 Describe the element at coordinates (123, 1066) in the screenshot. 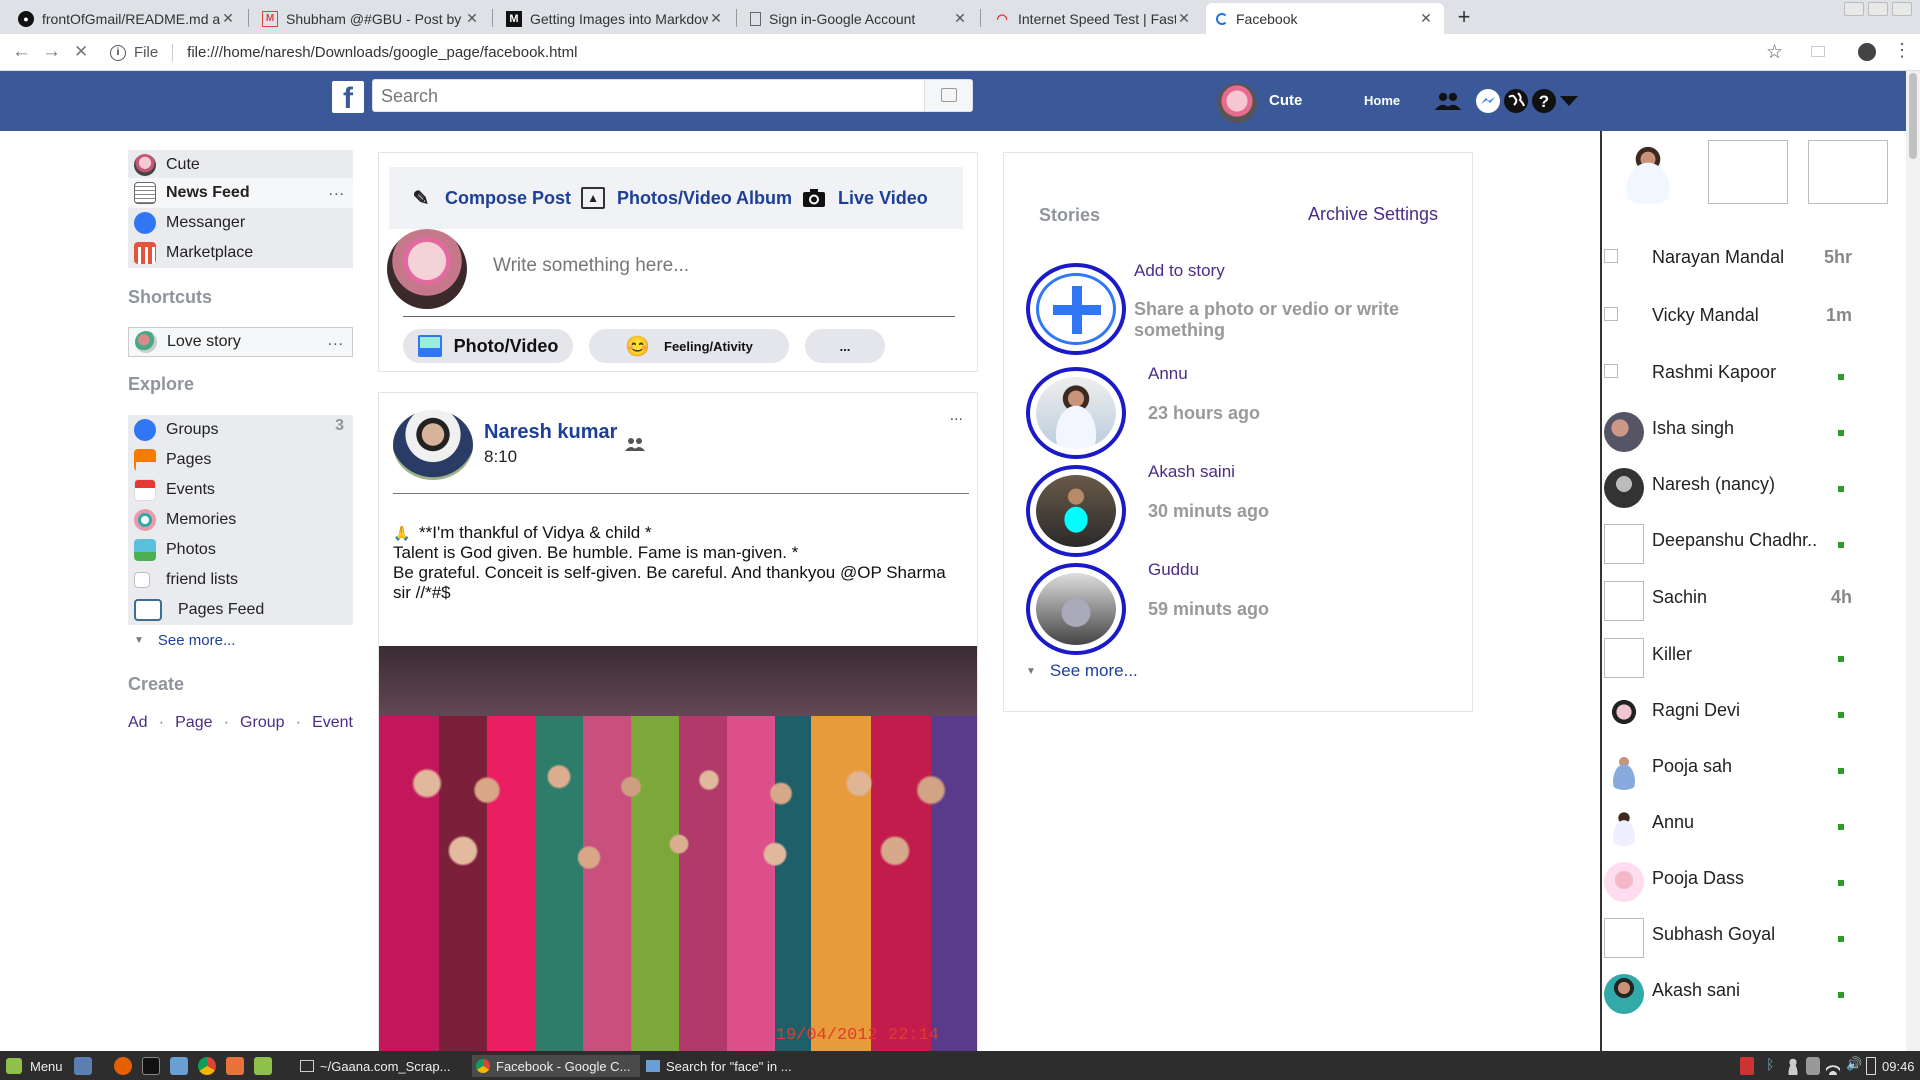

I see `firefox-icon` at that location.